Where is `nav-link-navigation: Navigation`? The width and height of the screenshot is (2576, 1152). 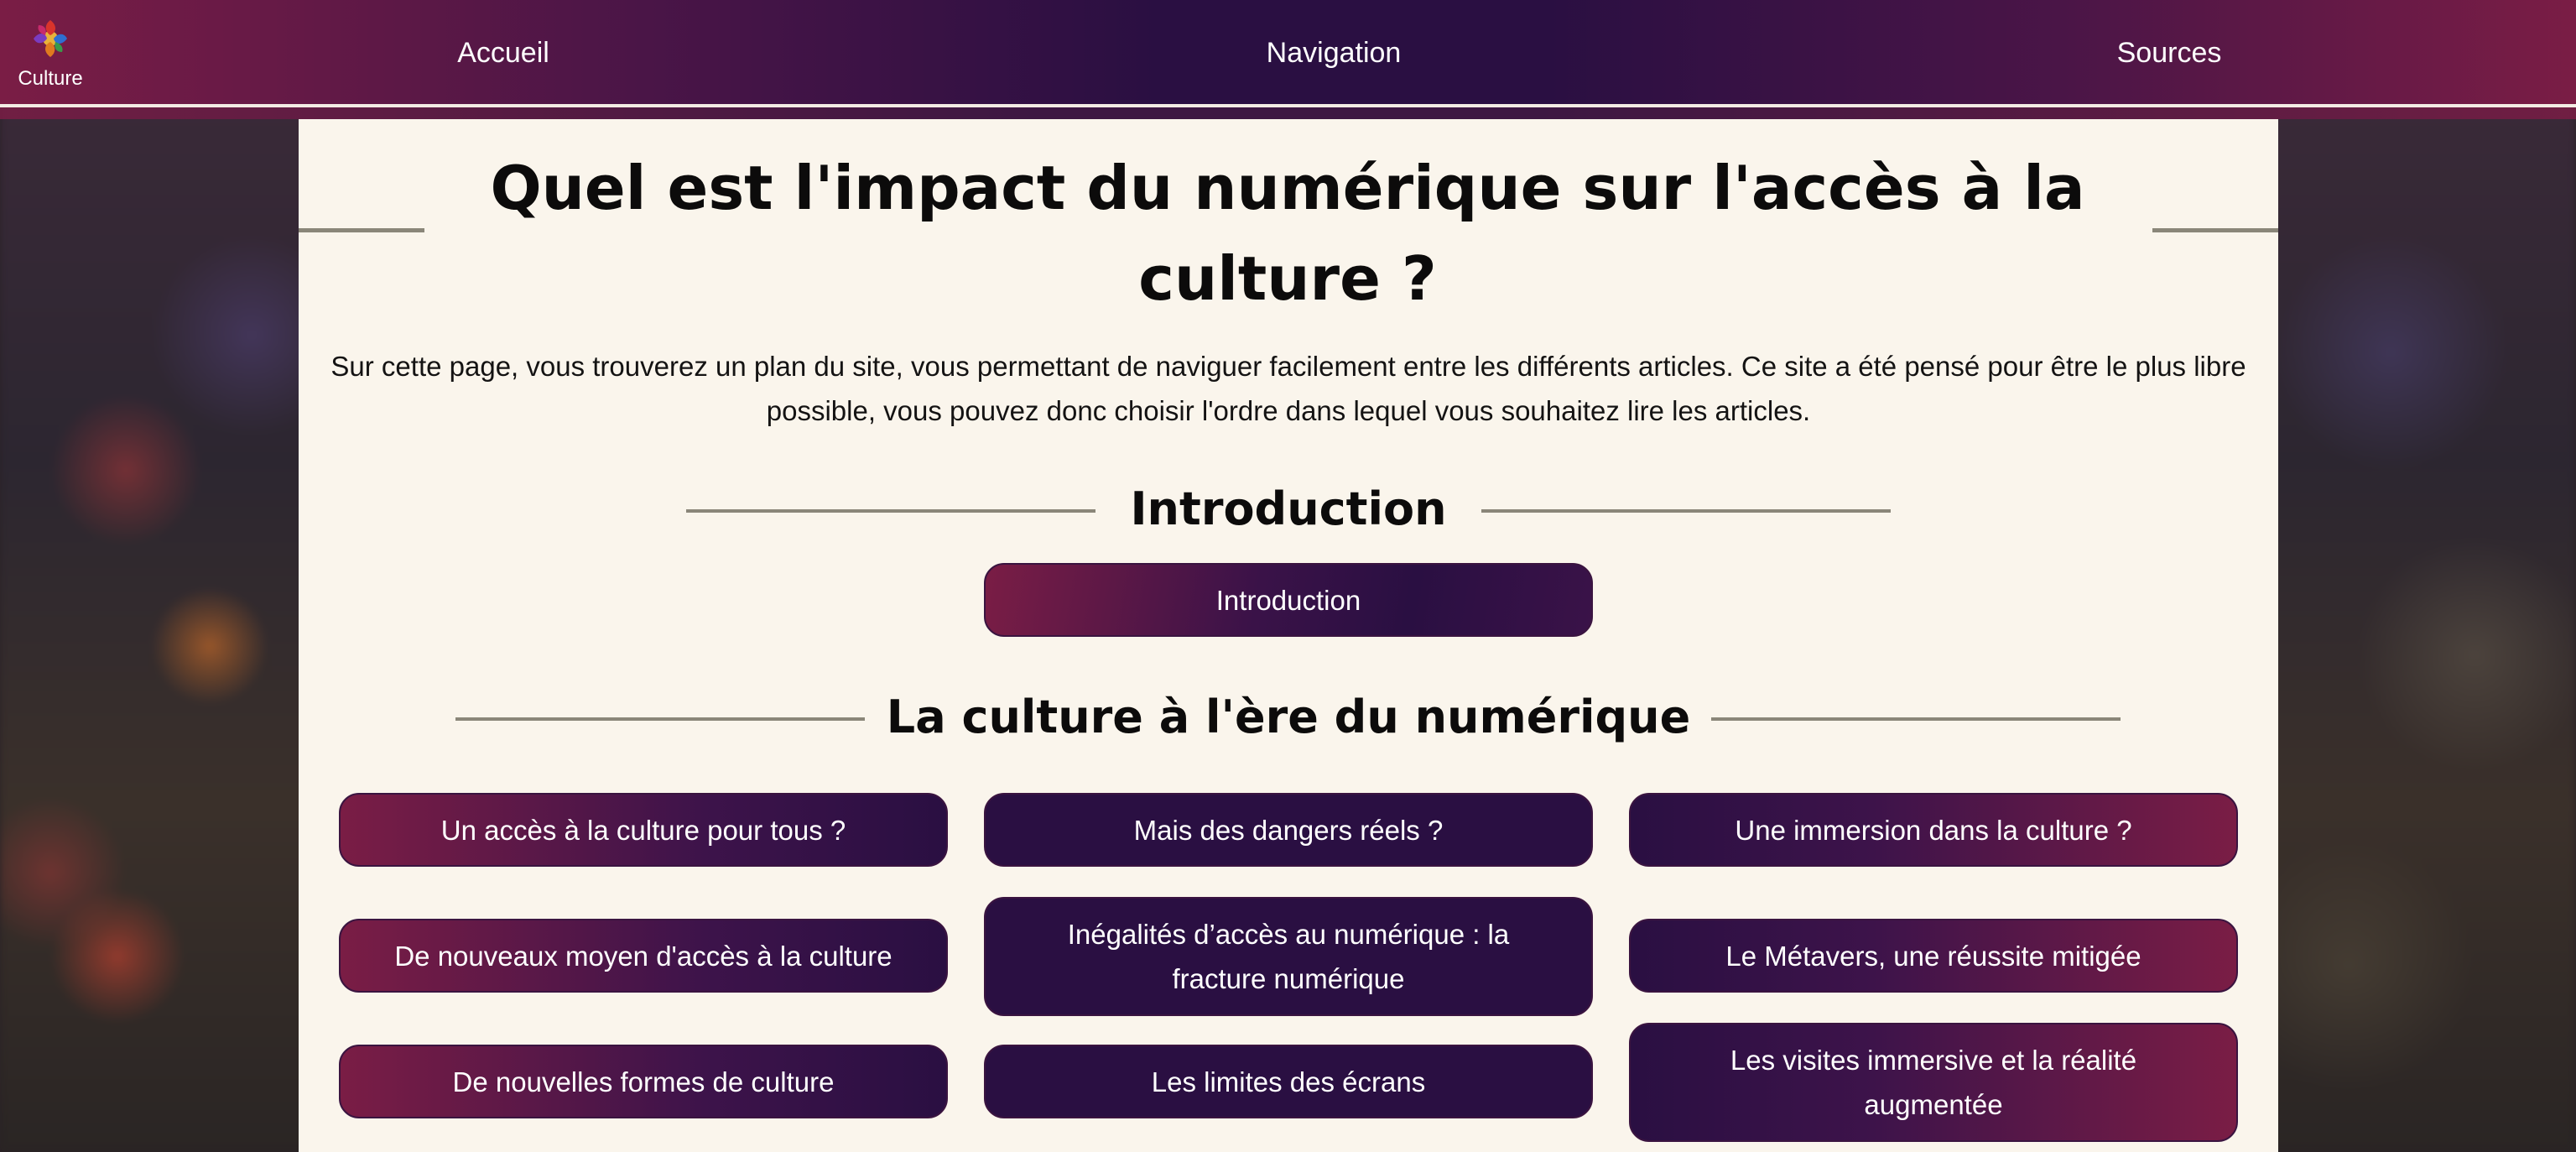 nav-link-navigation: Navigation is located at coordinates (1334, 53).